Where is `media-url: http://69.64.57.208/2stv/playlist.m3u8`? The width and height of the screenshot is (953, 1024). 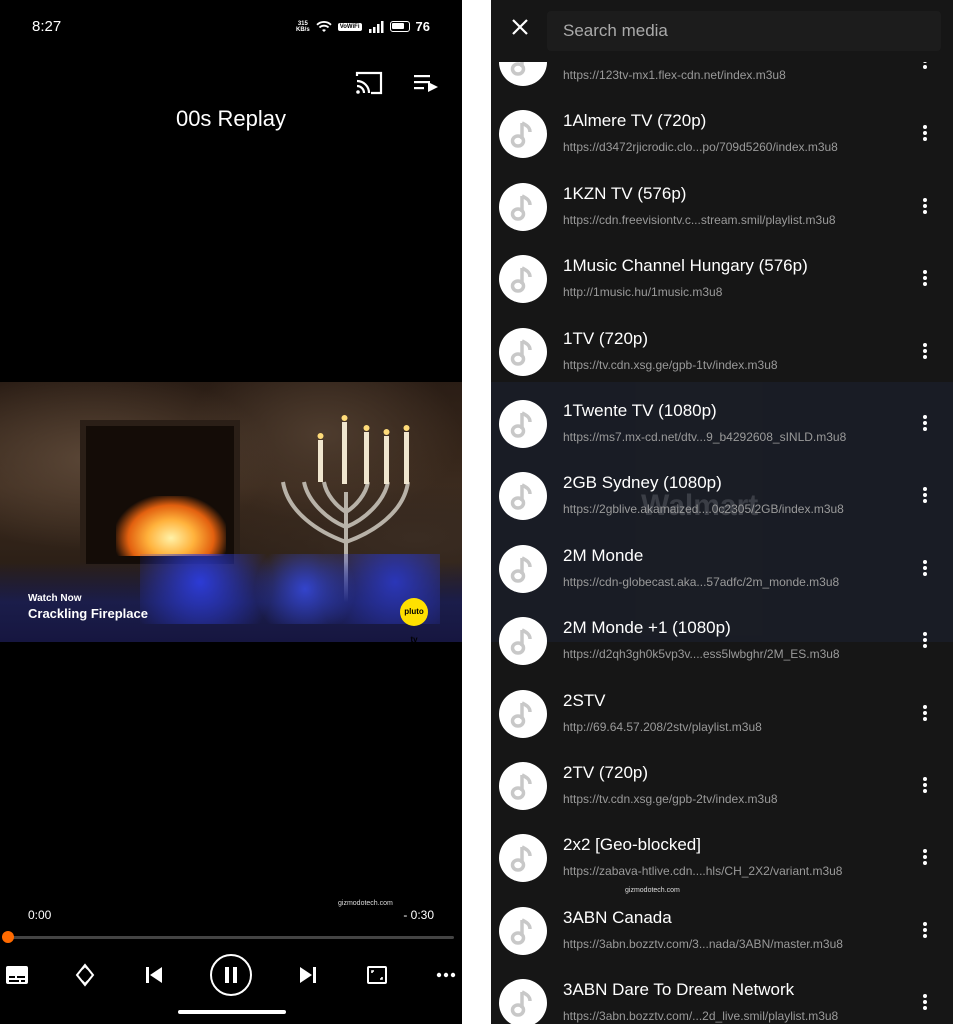 media-url: http://69.64.57.208/2stv/playlist.m3u8 is located at coordinates (662, 726).